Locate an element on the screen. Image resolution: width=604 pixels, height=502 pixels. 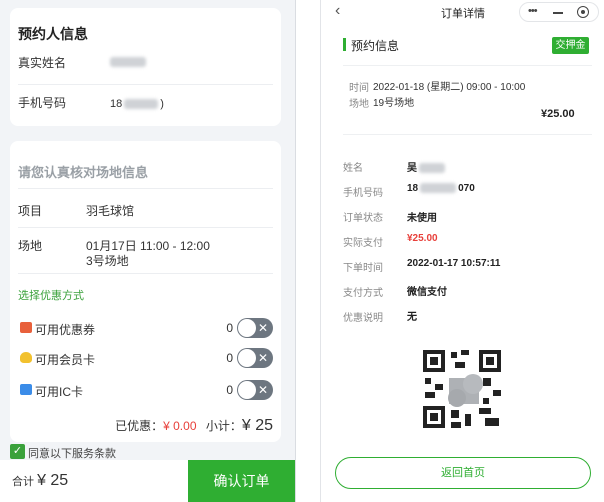
discount-note-value: 无 is located at coordinates (412, 317).